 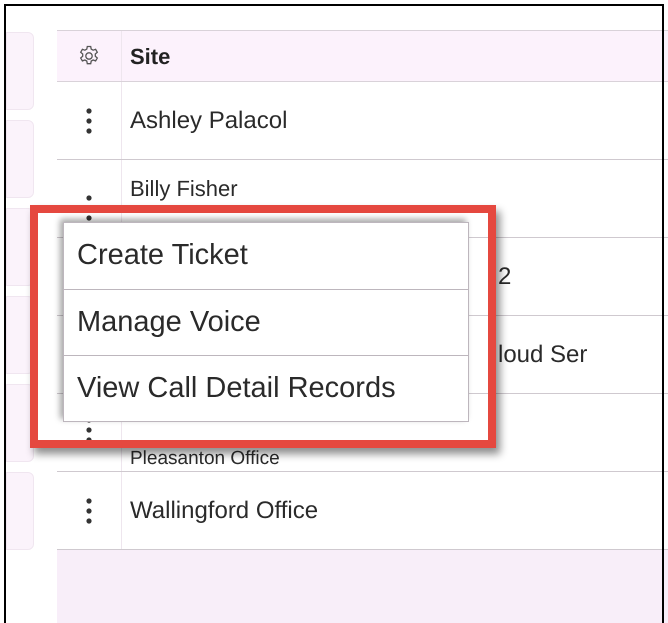 I want to click on table-cell-text: 2, so click(x=504, y=277).